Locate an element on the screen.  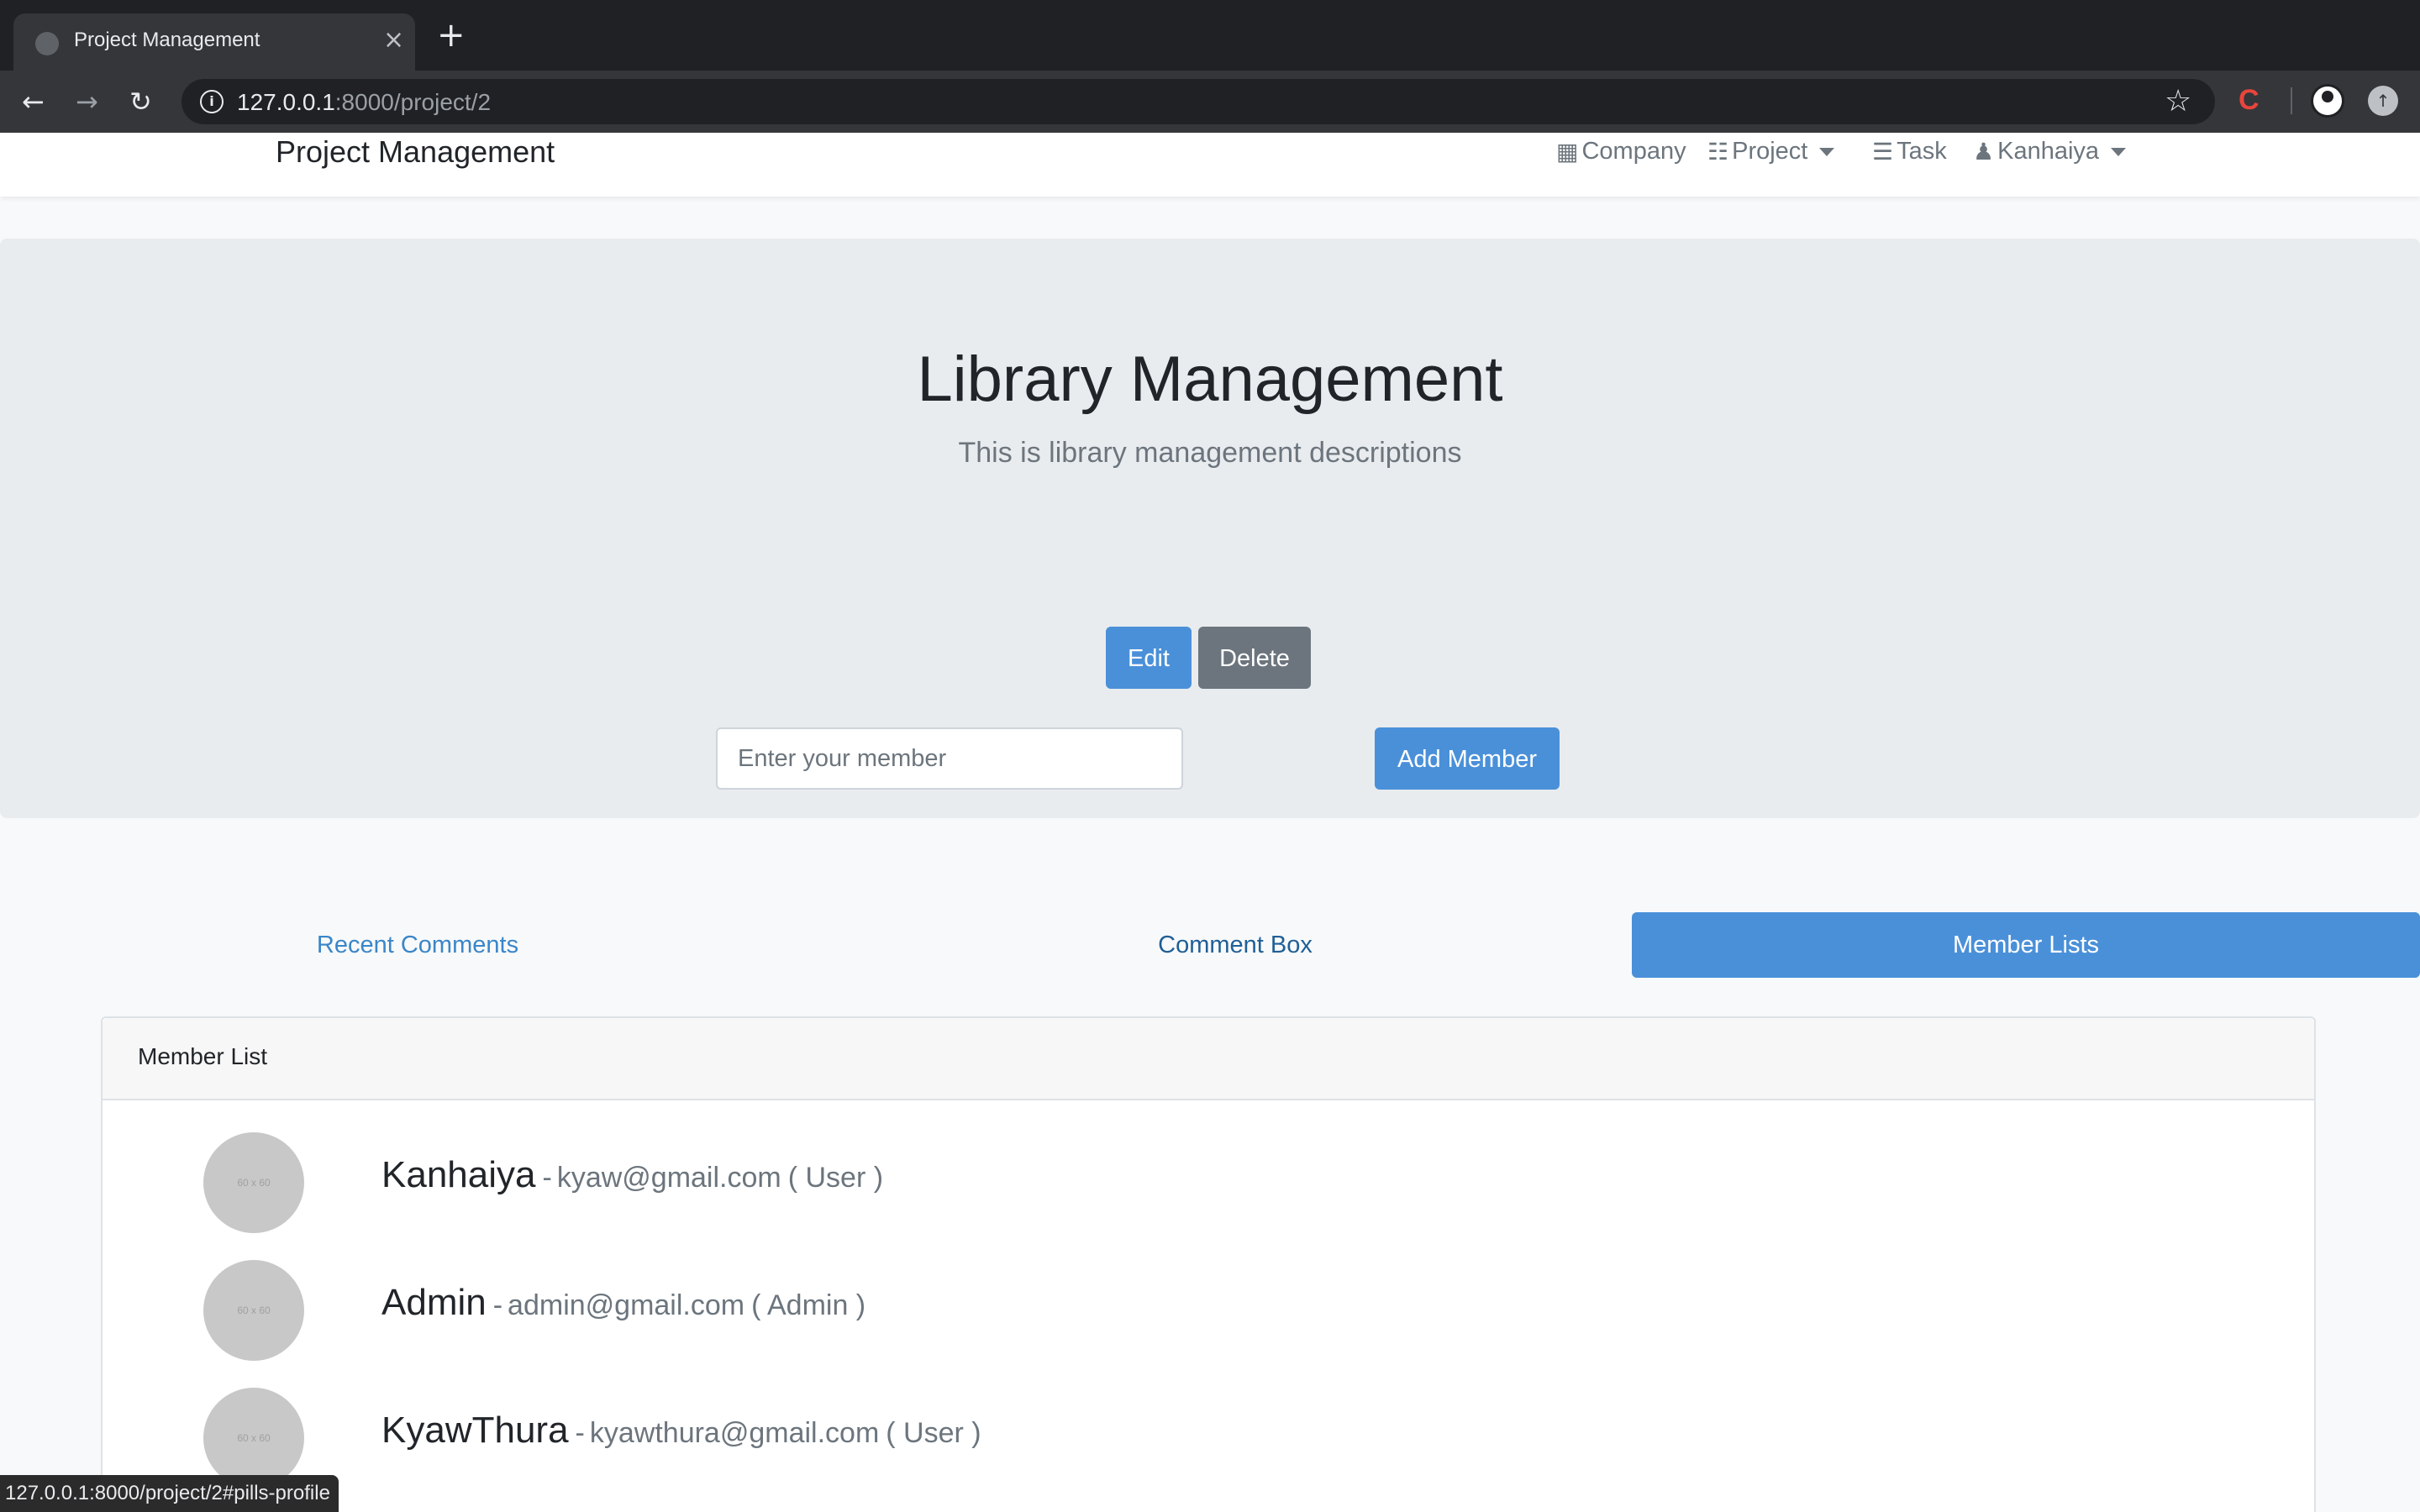
navbar-brand: Project Management is located at coordinates (415, 152).